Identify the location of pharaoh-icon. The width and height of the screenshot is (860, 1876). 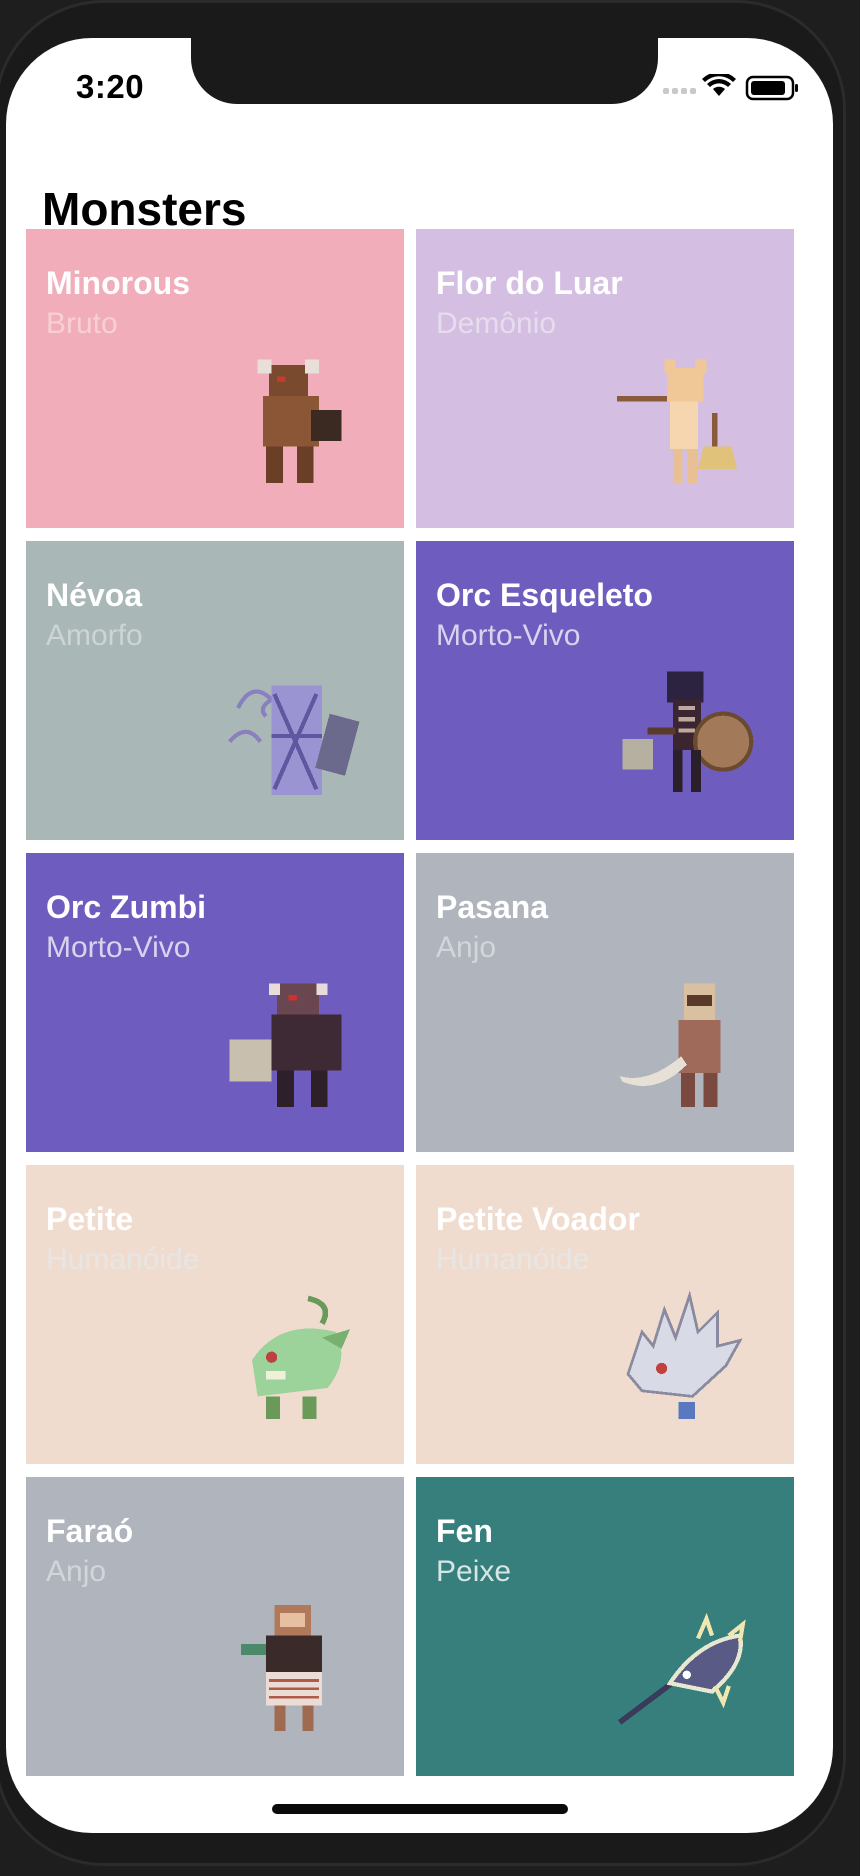
(294, 1672).